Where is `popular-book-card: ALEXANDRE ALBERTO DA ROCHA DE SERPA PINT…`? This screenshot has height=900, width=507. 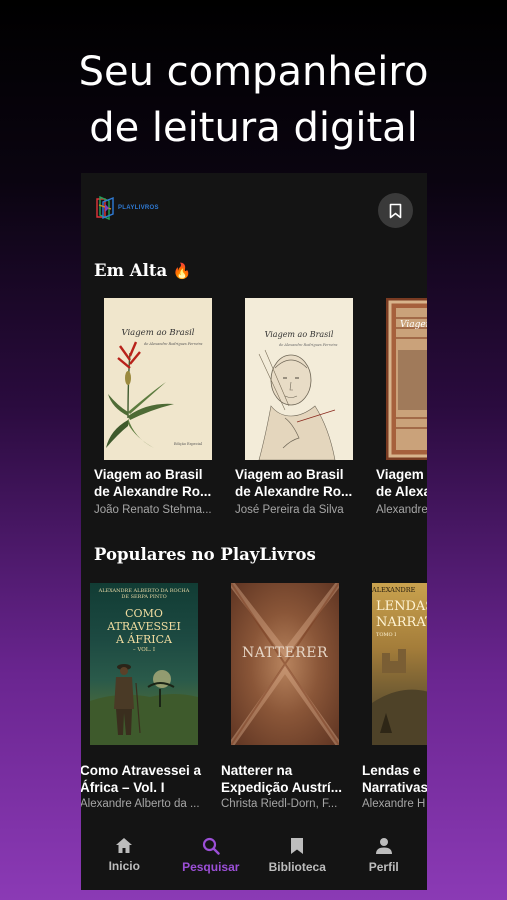
popular-book-card: ALEXANDRE ALBERTO DA ROCHA DE SERPA PINT… is located at coordinates (144, 699).